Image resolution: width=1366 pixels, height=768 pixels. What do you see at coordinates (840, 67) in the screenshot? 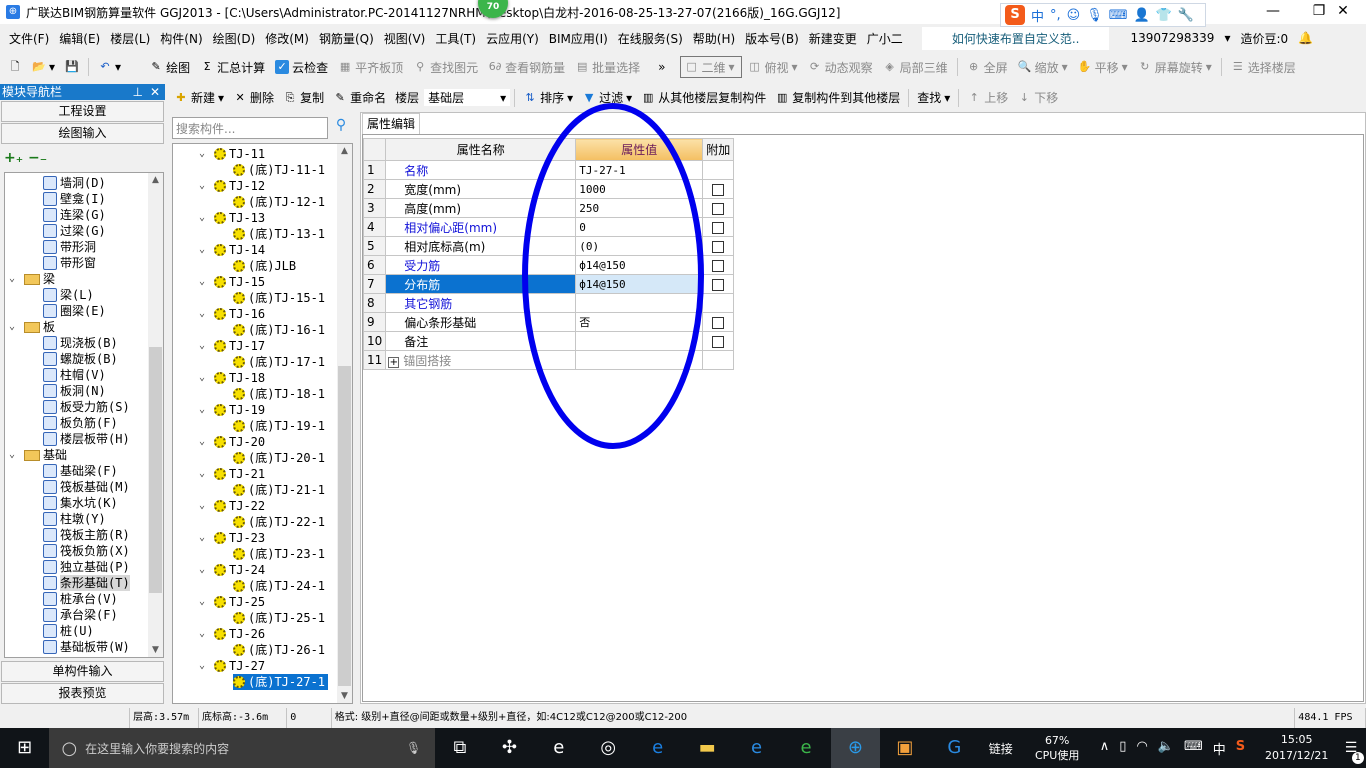
I see `dynamic-view-button: ⟳ 动态观察` at bounding box center [840, 67].